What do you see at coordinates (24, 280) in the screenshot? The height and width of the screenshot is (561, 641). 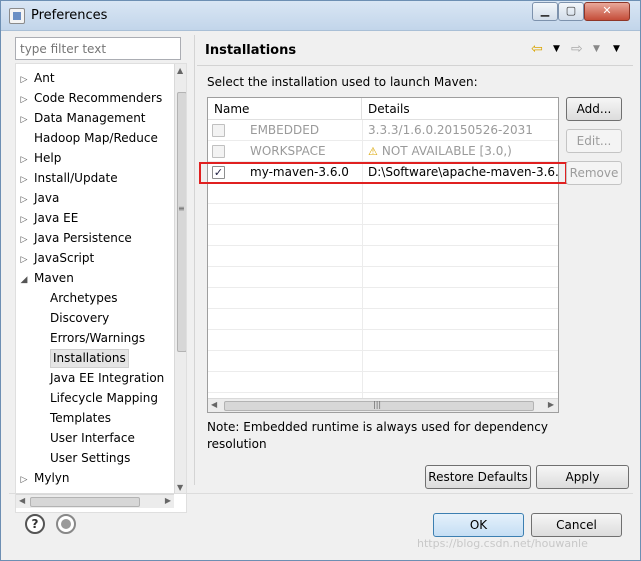 I see `expanded-arrow-icon: ◢` at bounding box center [24, 280].